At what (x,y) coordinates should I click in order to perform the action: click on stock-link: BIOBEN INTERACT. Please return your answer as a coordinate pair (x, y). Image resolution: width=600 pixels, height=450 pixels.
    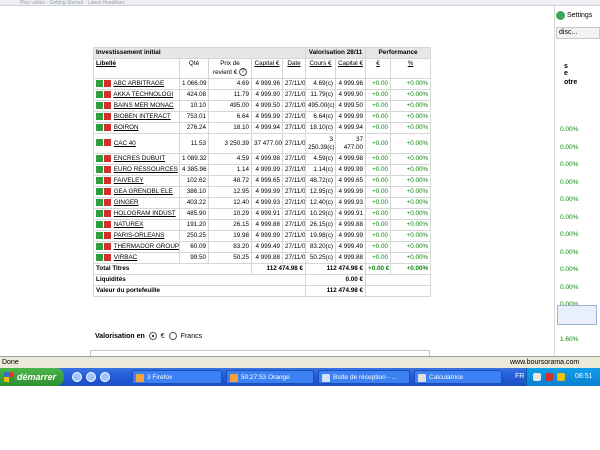
    Looking at the image, I should click on (142, 116).